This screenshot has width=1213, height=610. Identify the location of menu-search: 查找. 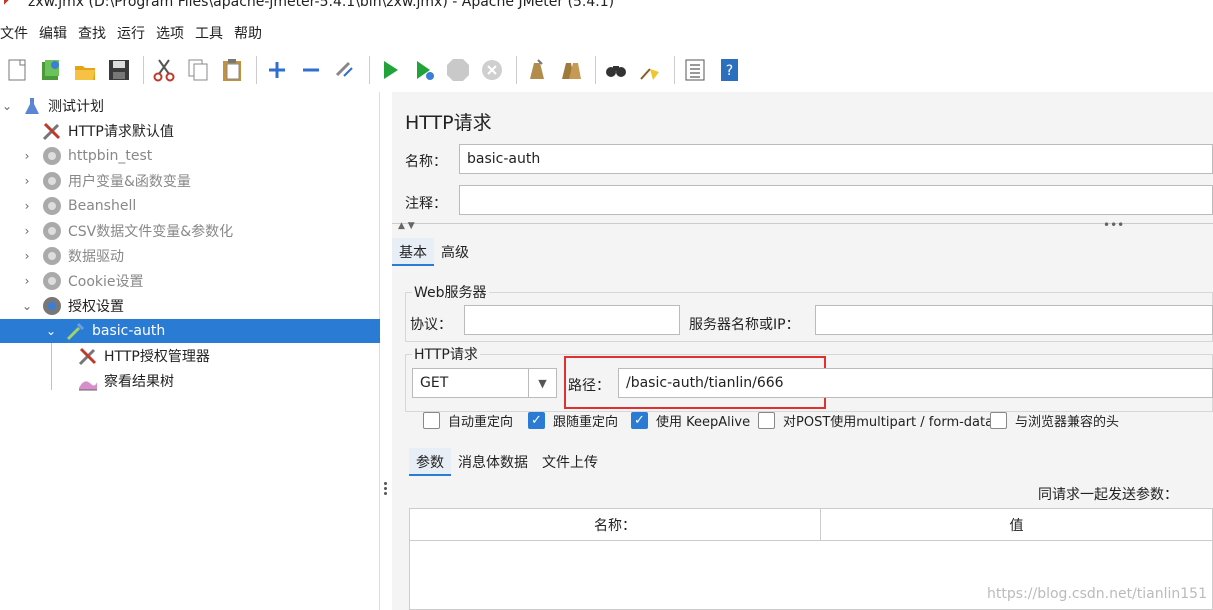
(92, 33).